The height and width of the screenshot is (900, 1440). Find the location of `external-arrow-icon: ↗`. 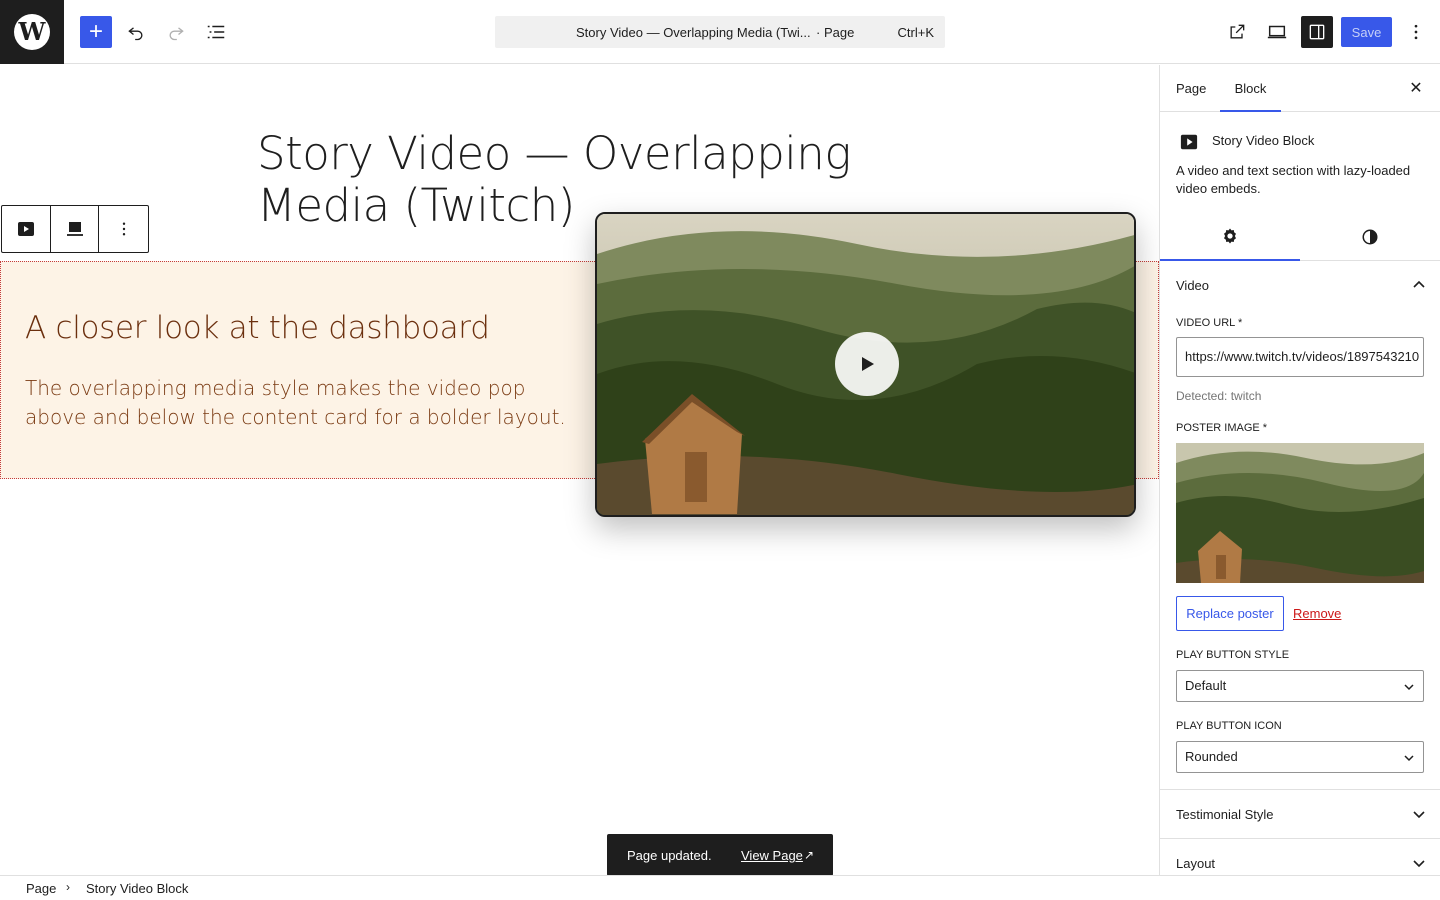

external-arrow-icon: ↗ is located at coordinates (809, 855).